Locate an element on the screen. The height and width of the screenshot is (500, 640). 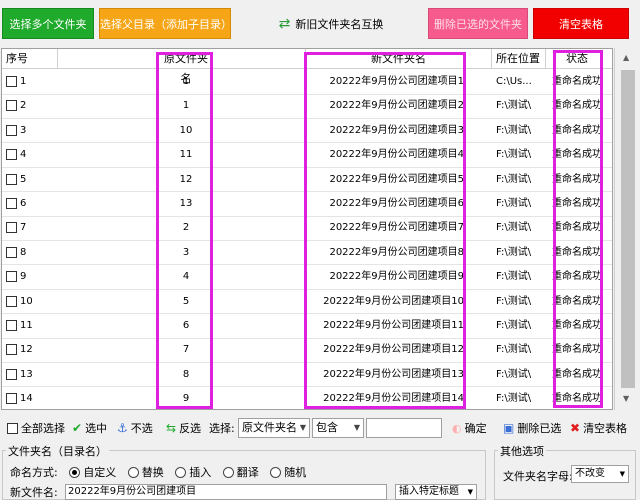
mode-translate-radio: 翻译 is located at coordinates (240, 472).